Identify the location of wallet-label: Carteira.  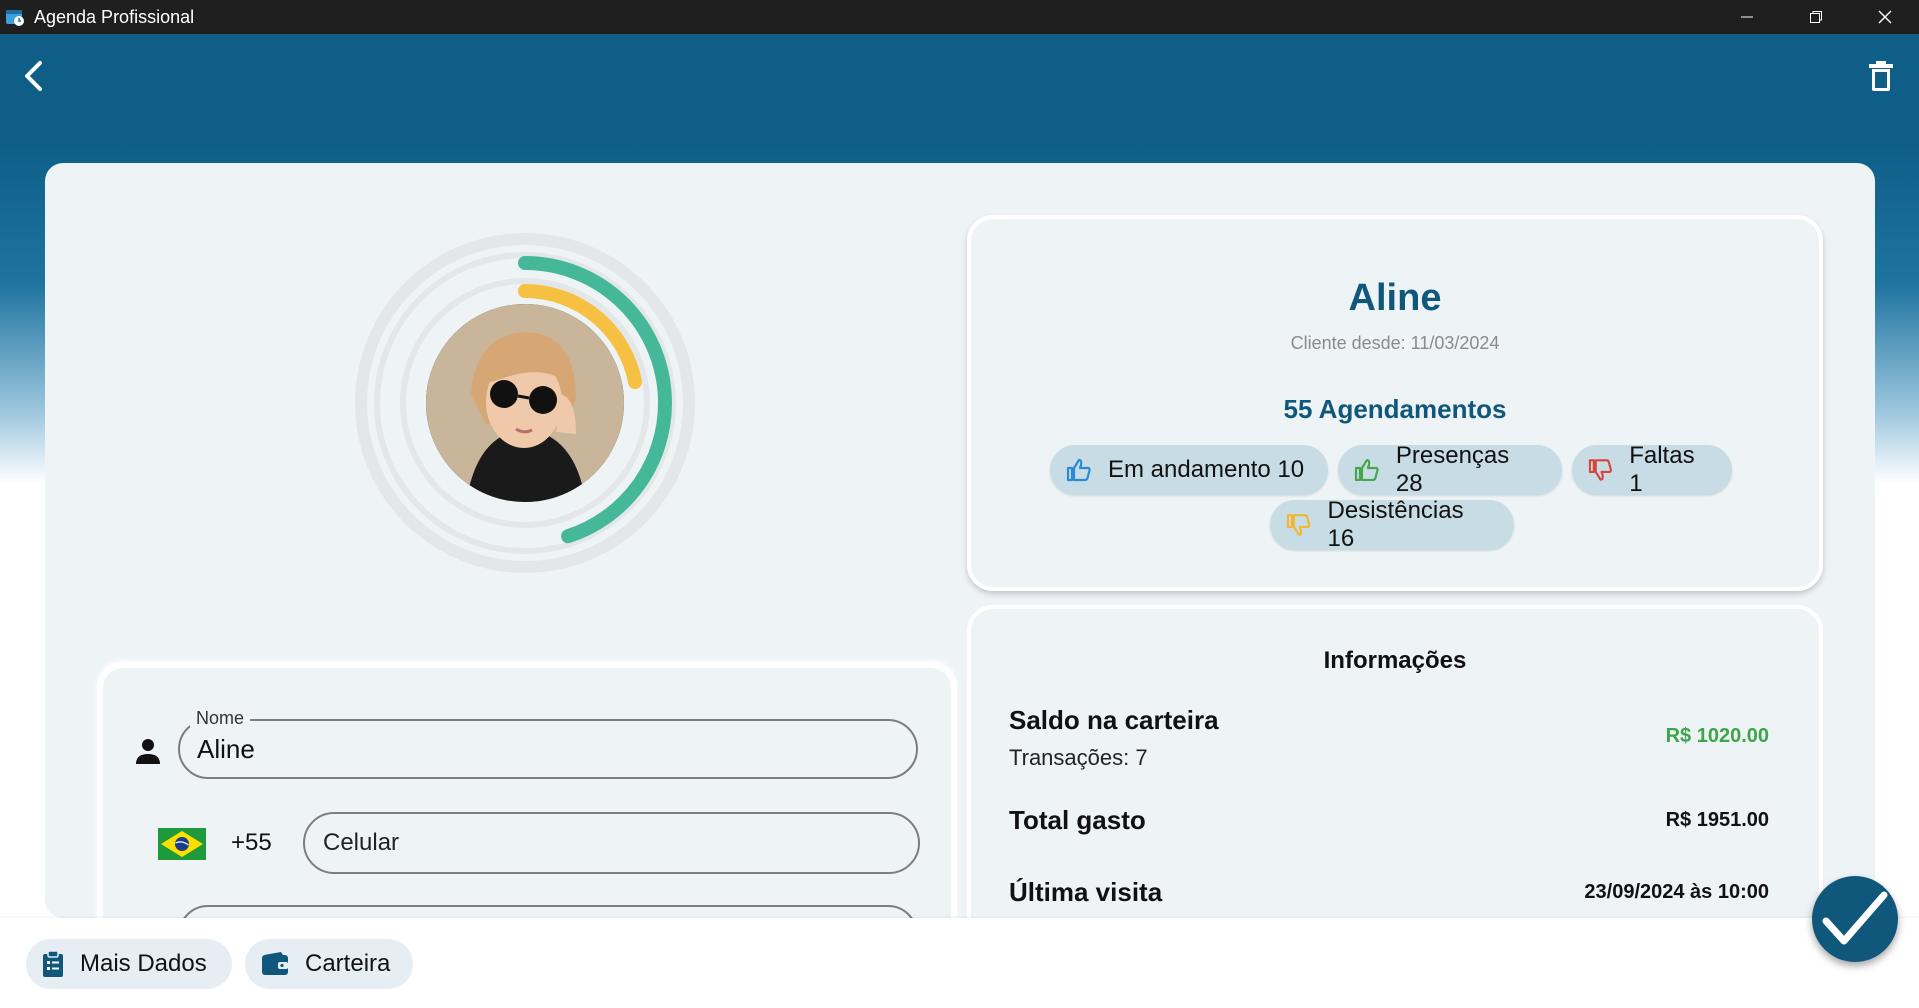
(348, 963).